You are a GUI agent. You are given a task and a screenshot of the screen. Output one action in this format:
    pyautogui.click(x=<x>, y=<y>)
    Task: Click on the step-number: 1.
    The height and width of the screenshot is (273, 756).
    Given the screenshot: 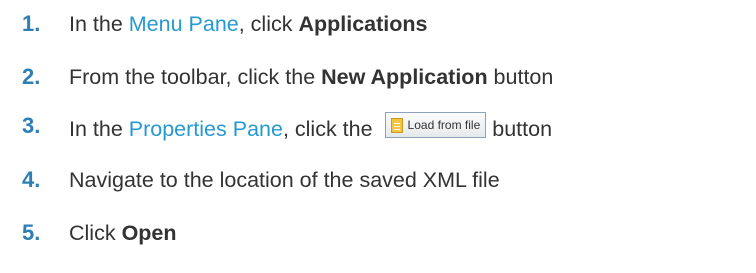 What is the action you would take?
    pyautogui.click(x=31, y=23)
    